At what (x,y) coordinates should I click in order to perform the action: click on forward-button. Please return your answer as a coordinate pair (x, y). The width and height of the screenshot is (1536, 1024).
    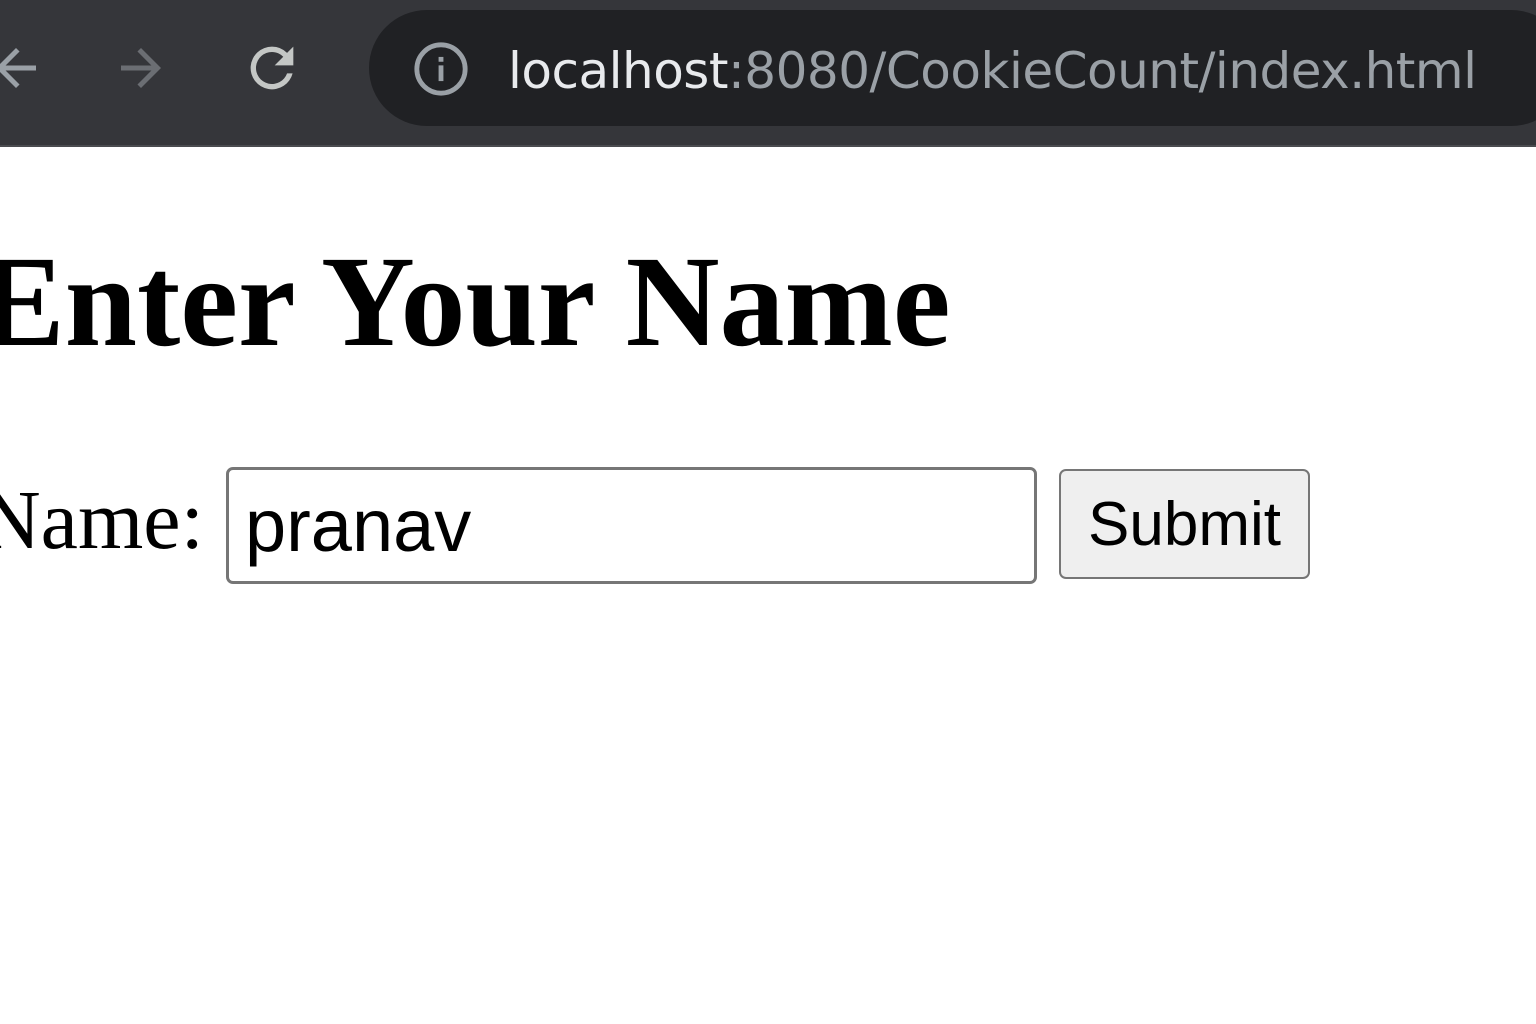
    Looking at the image, I should click on (141, 68).